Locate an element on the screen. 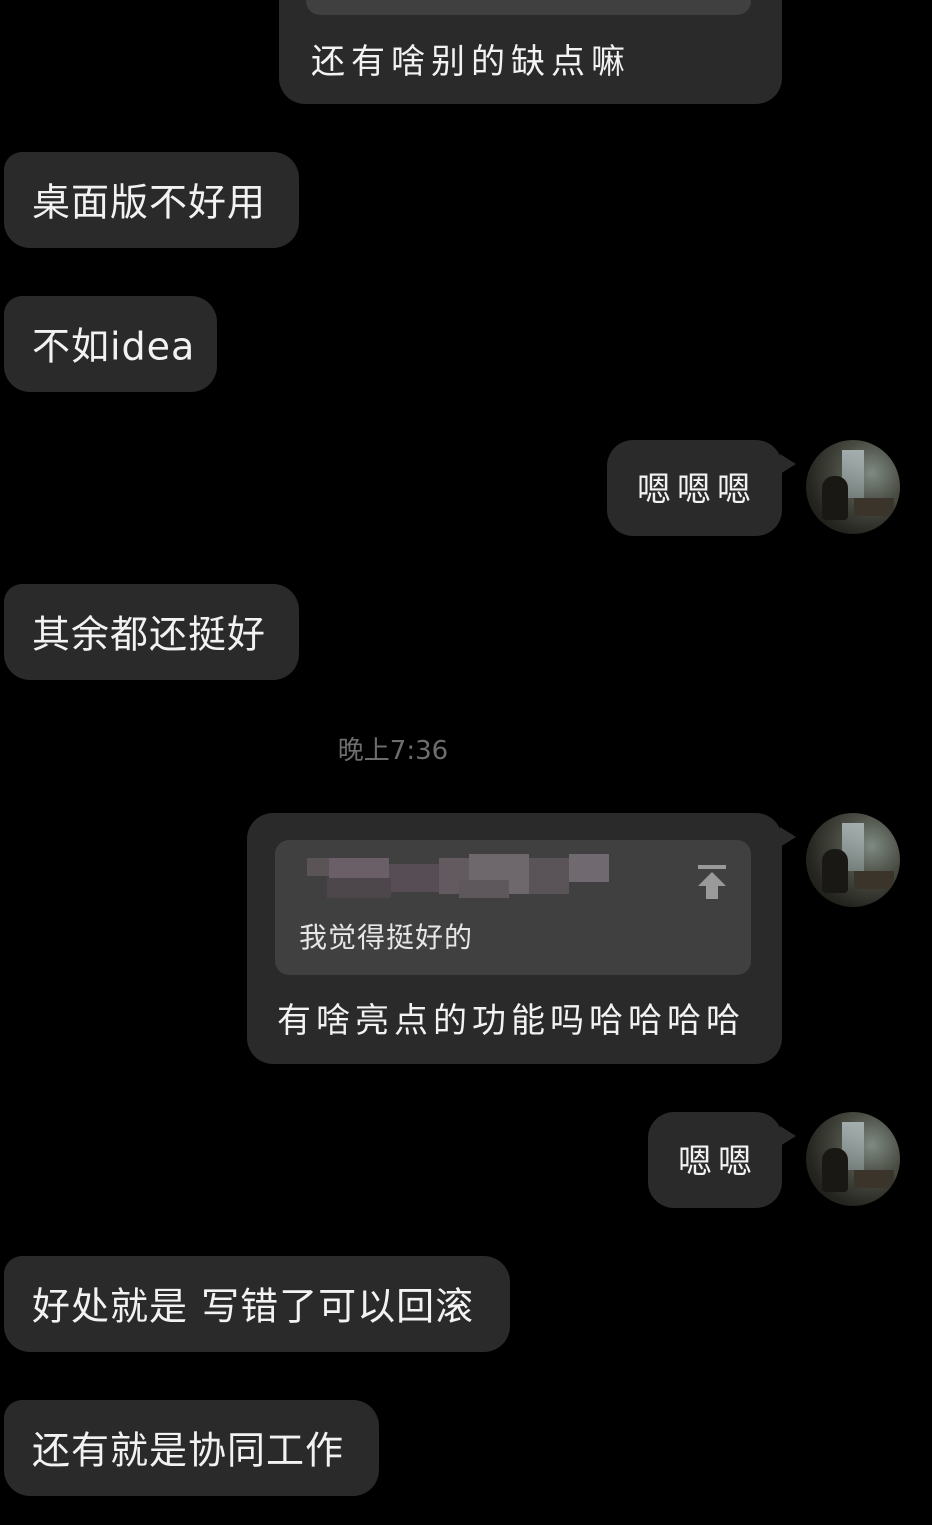 This screenshot has width=932, height=1525. message-timestamp: 晚上7:36 is located at coordinates (393, 751).